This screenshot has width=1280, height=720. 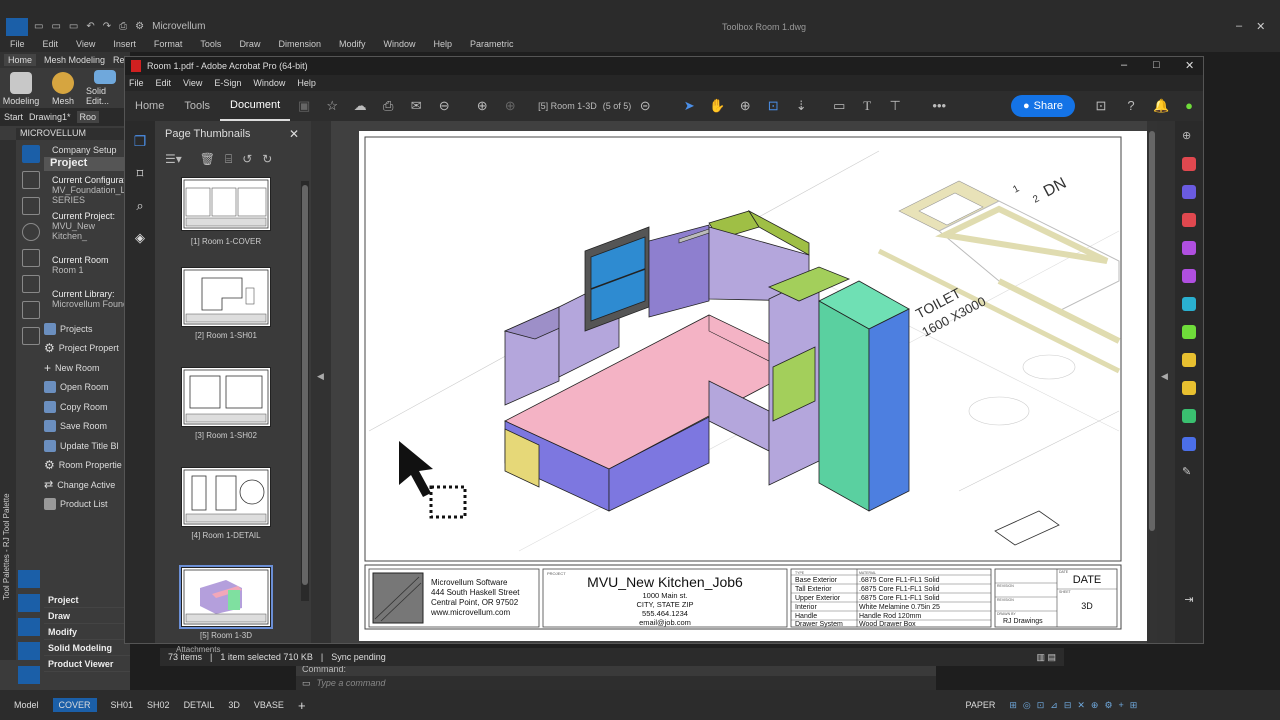 I want to click on menu-insert: Insert, so click(x=124, y=44).